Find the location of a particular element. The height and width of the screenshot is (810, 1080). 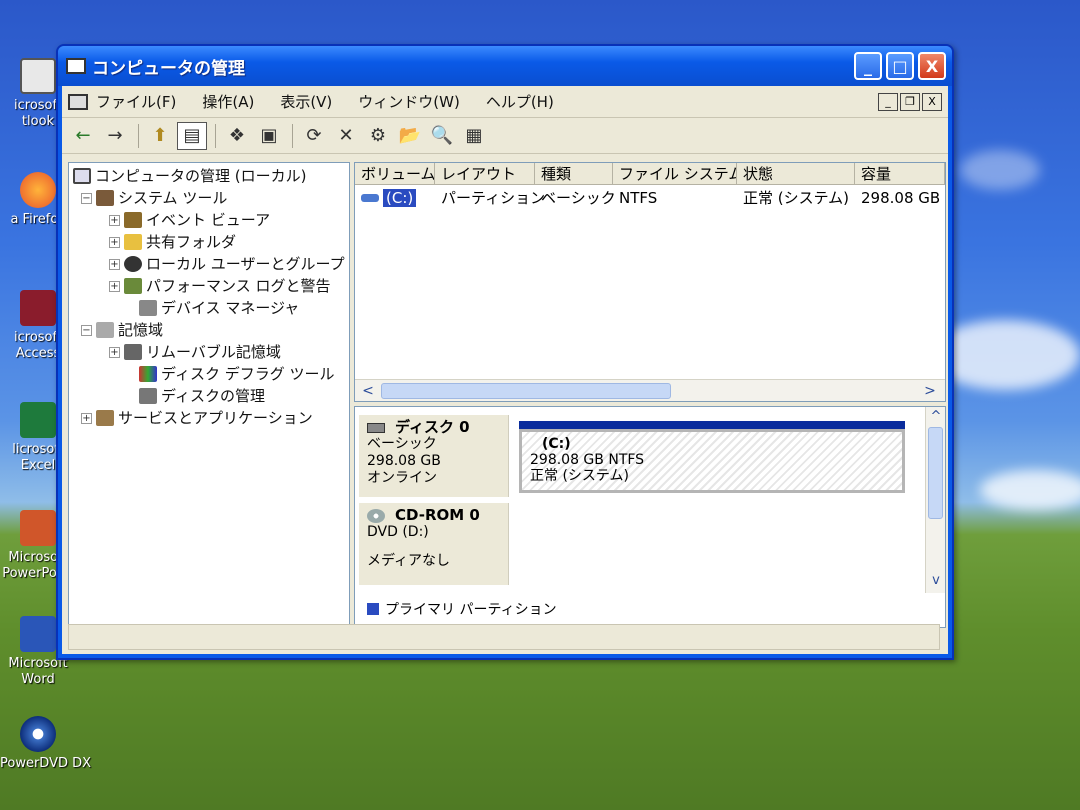

legend: プライマリ パーティション is located at coordinates (462, 609).